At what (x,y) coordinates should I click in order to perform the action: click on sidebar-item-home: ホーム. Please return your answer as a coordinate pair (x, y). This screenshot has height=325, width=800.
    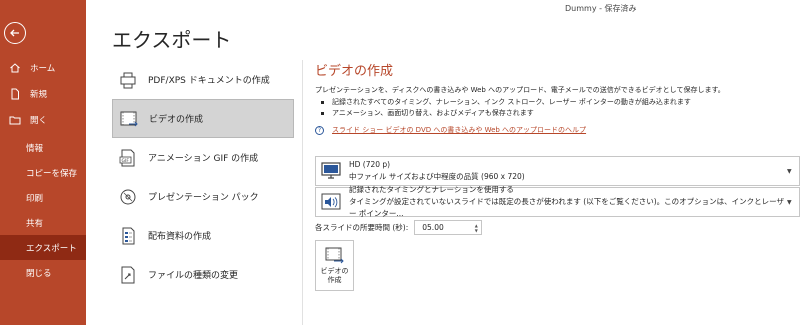
    Looking at the image, I should click on (43, 68).